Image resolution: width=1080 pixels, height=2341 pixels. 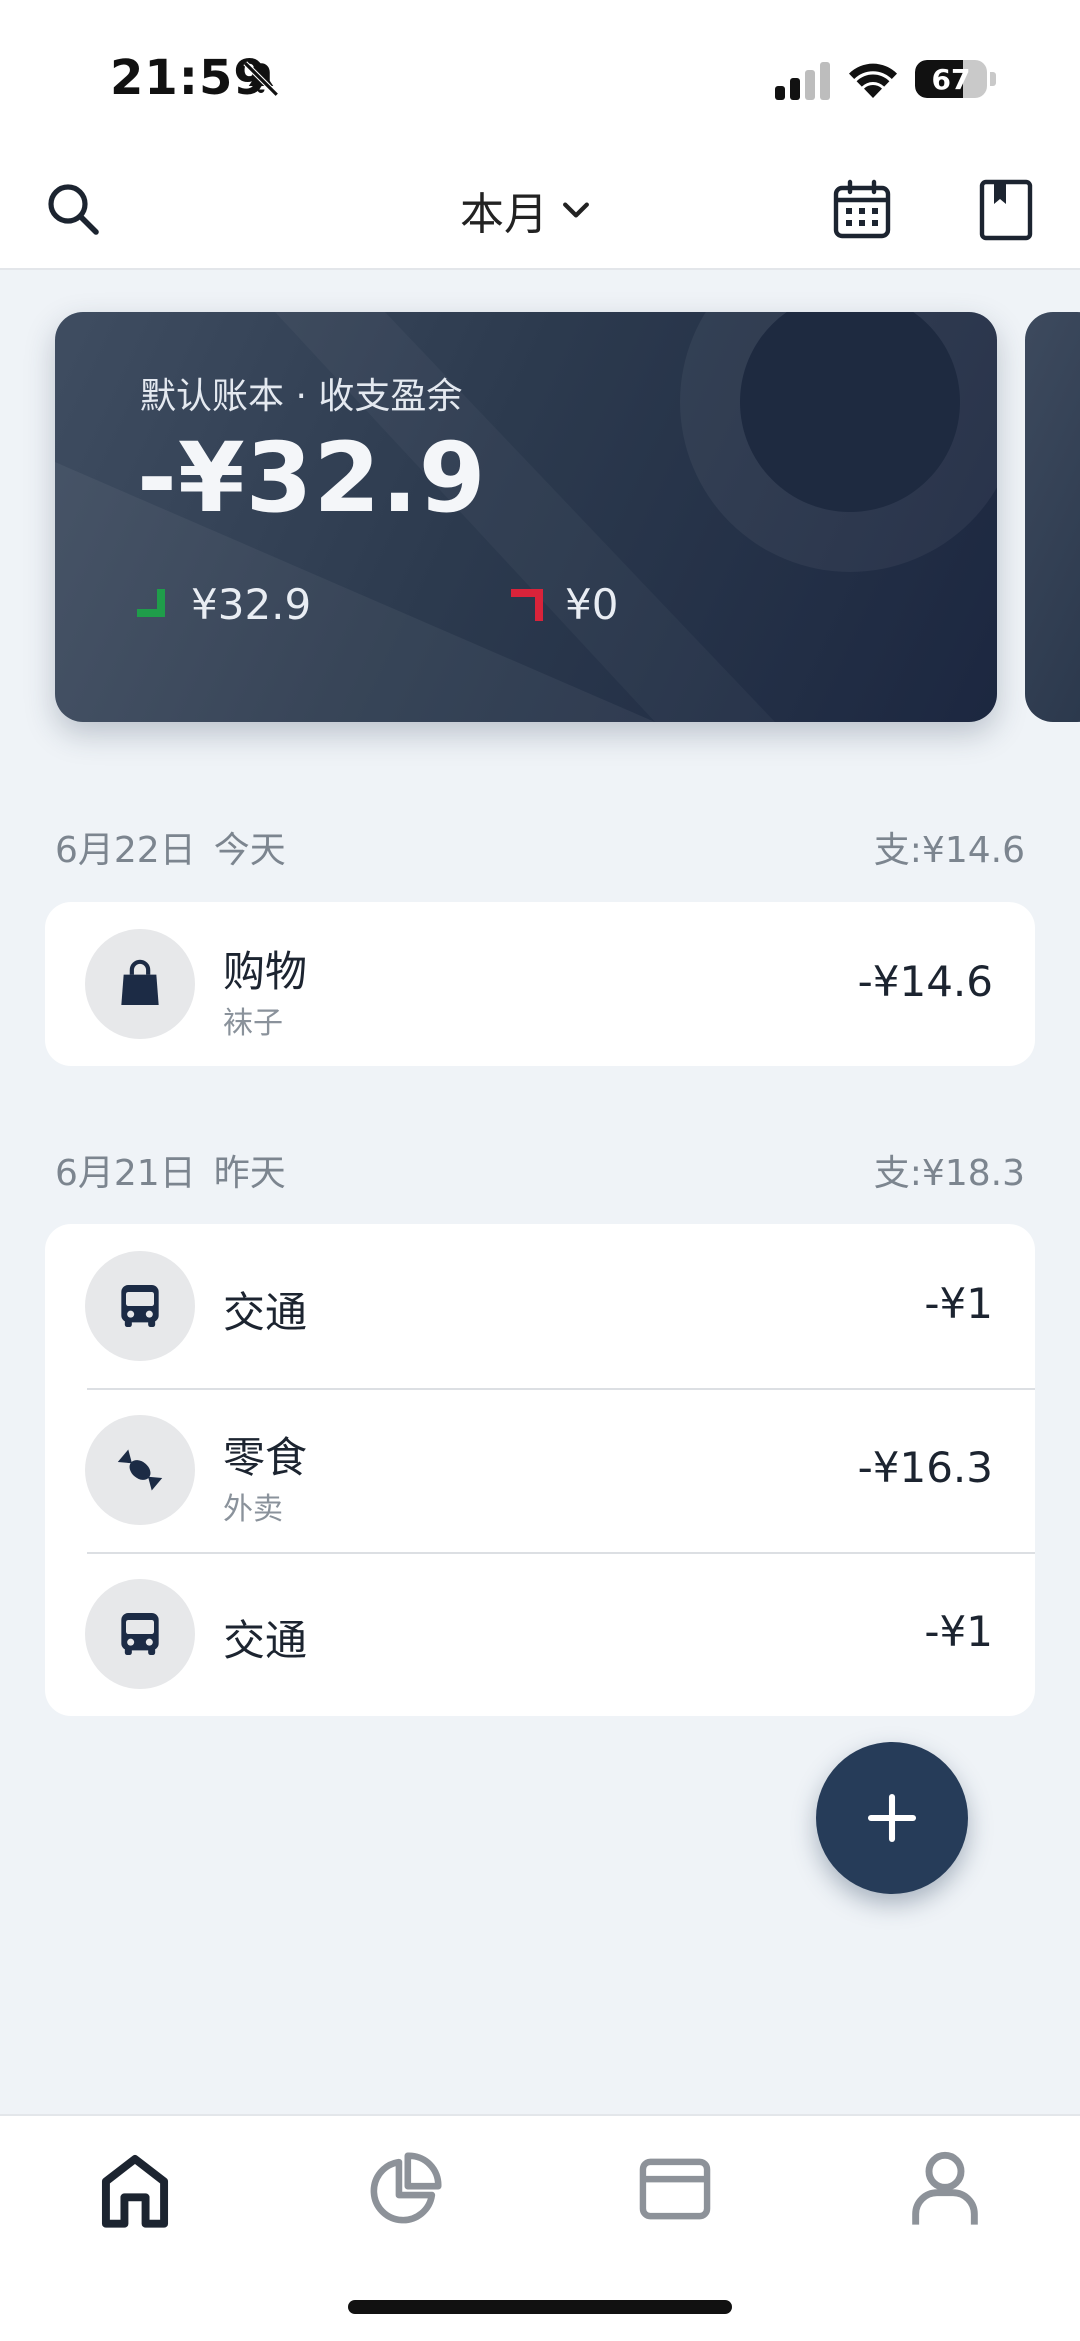 What do you see at coordinates (576, 210) in the screenshot?
I see `chevron-down-icon` at bounding box center [576, 210].